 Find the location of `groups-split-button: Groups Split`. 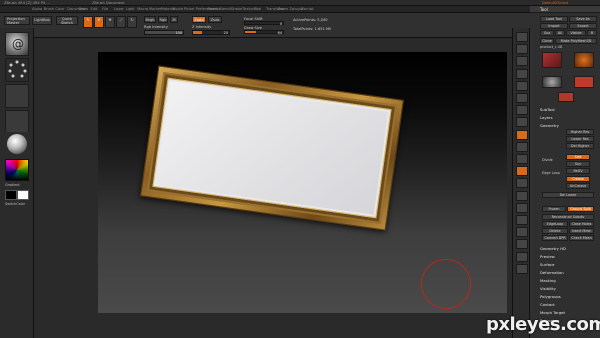

groups-split-button: Groups Split is located at coordinates (580, 209).